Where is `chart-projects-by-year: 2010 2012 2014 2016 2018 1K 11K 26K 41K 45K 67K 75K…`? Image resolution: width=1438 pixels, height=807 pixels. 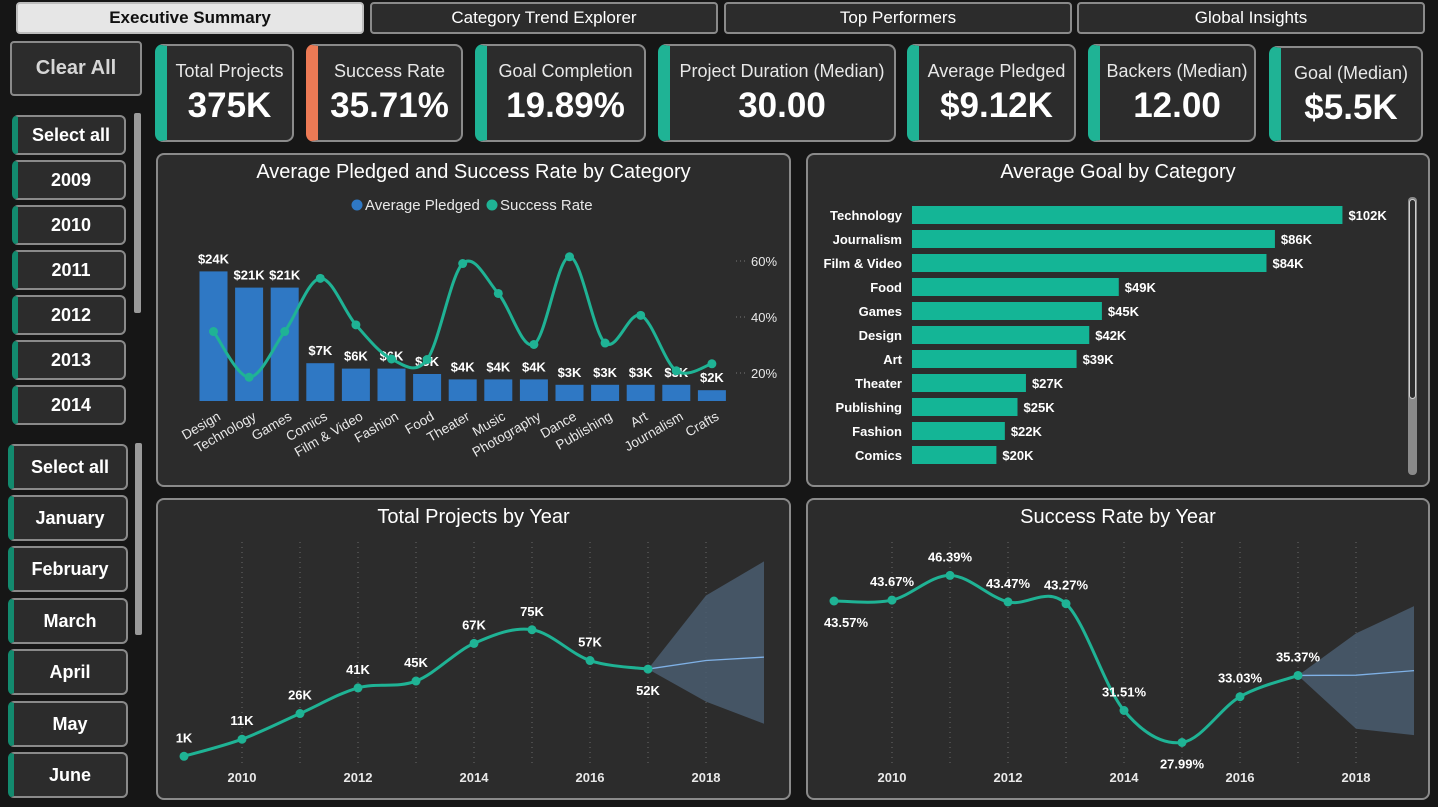
chart-projects-by-year: 2010 2012 2014 2016 2018 1K 11K 26K 41K 45K 67K 75K… is located at coordinates (470, 663).